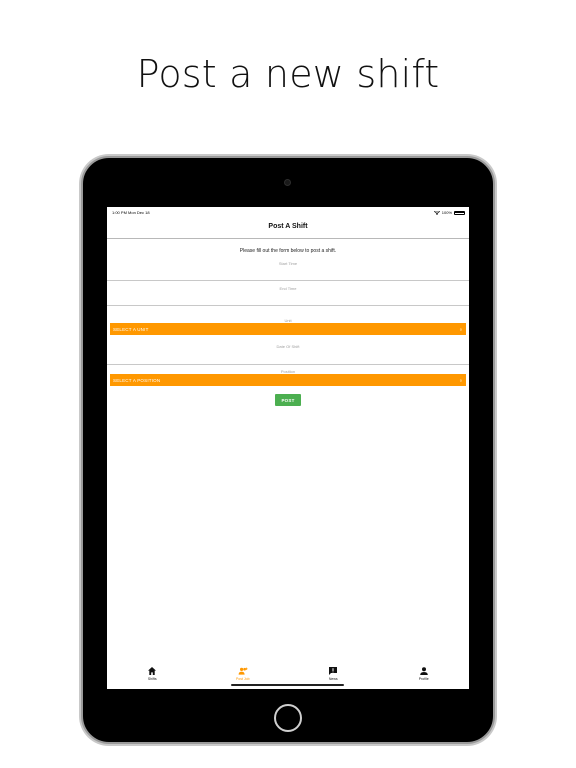 The width and height of the screenshot is (576, 768). What do you see at coordinates (288, 329) in the screenshot?
I see `unit-select: SELECT A UNIT ◊` at bounding box center [288, 329].